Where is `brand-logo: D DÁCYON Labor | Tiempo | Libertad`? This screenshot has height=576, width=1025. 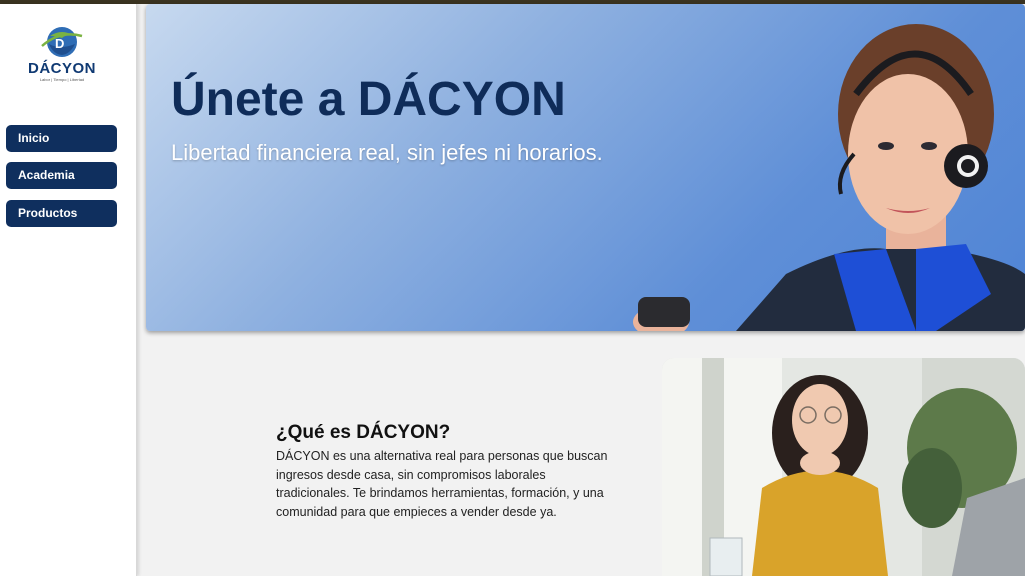 brand-logo: D DÁCYON Labor | Tiempo | Libertad is located at coordinates (62, 54).